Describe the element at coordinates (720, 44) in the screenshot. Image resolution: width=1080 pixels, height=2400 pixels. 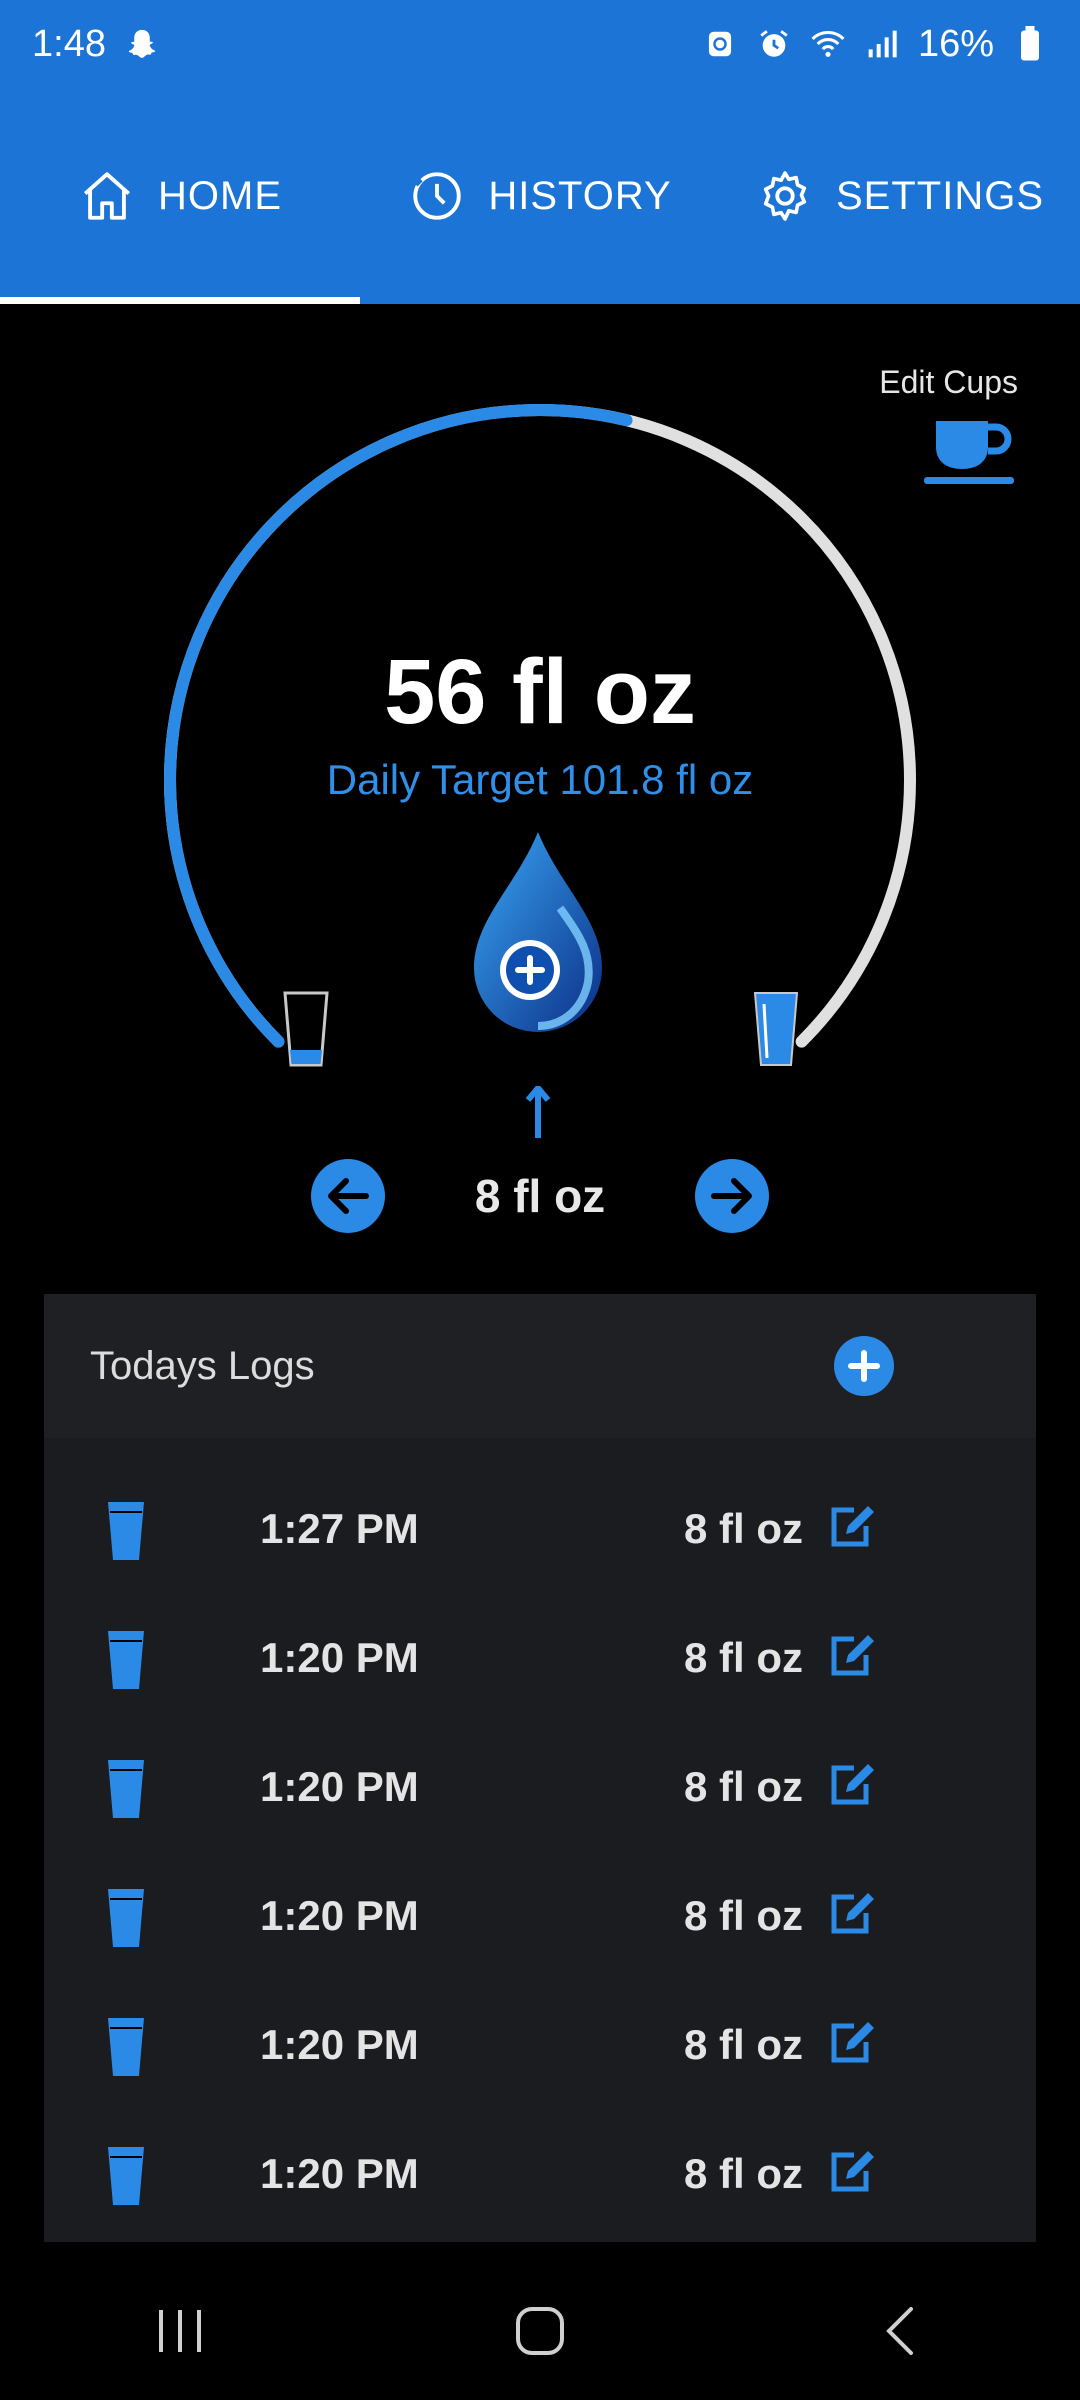
I see `recycle-icon` at that location.